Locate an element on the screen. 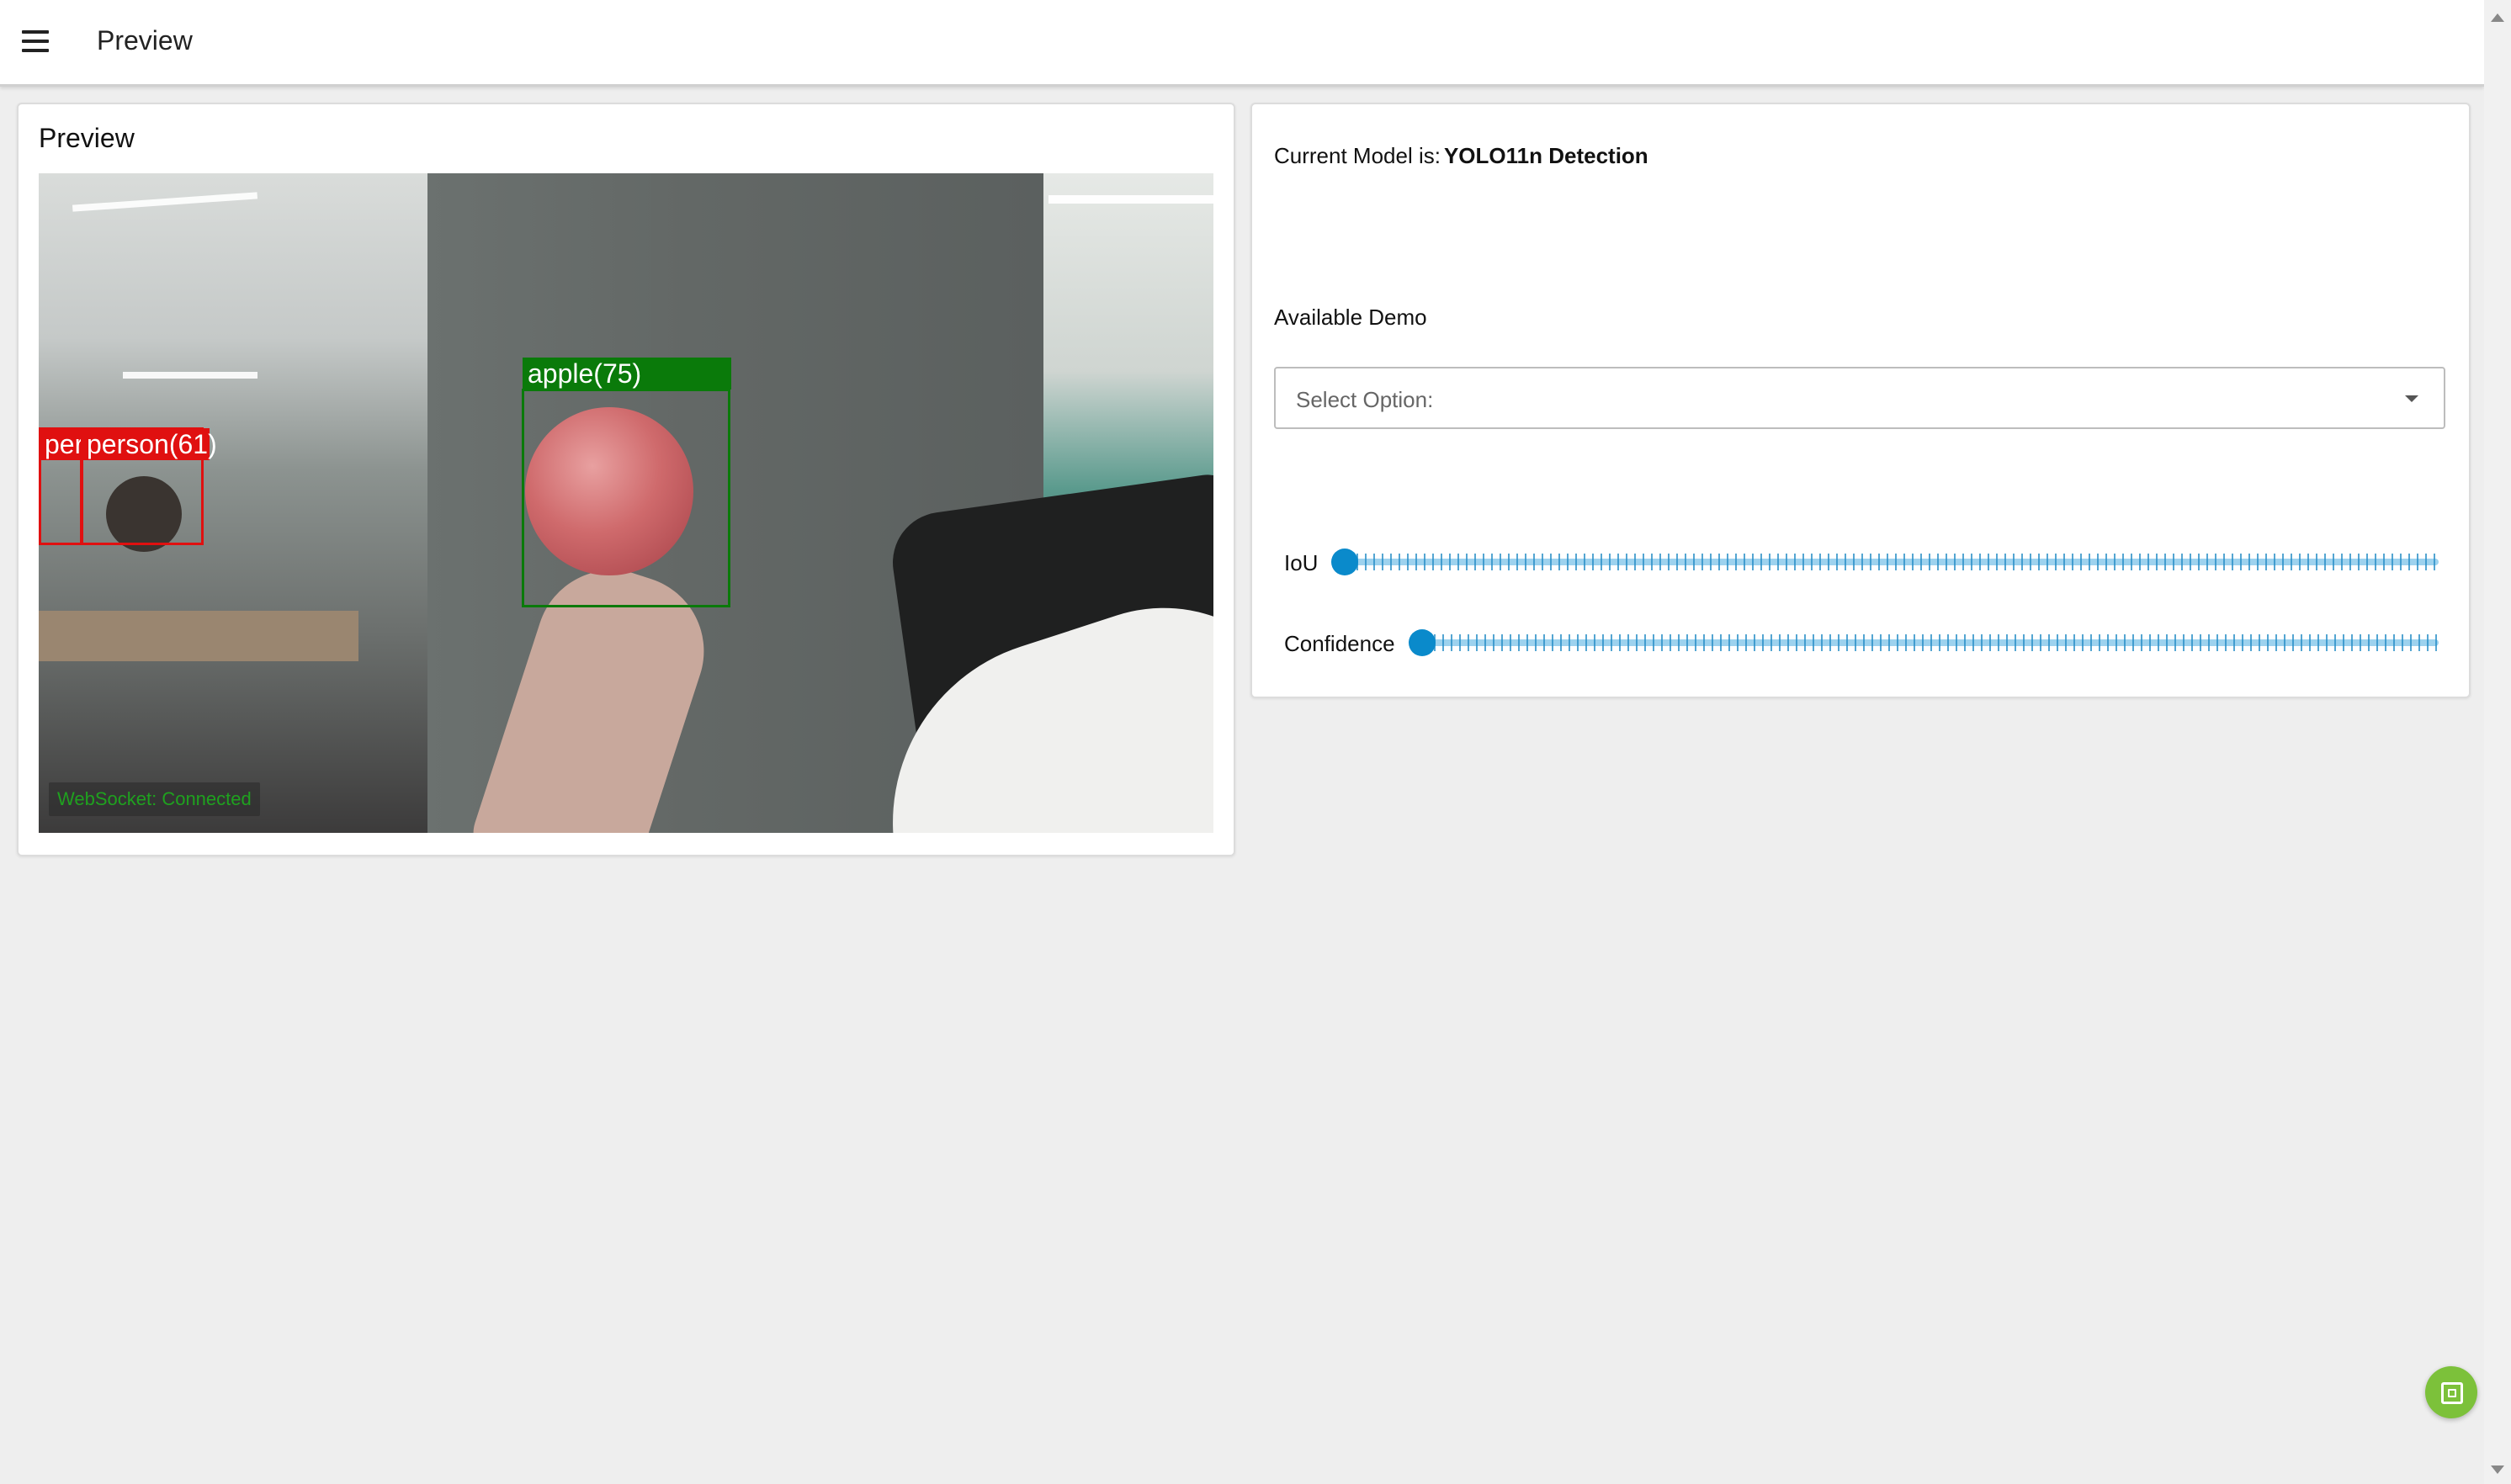  camera-desk is located at coordinates (198, 636).